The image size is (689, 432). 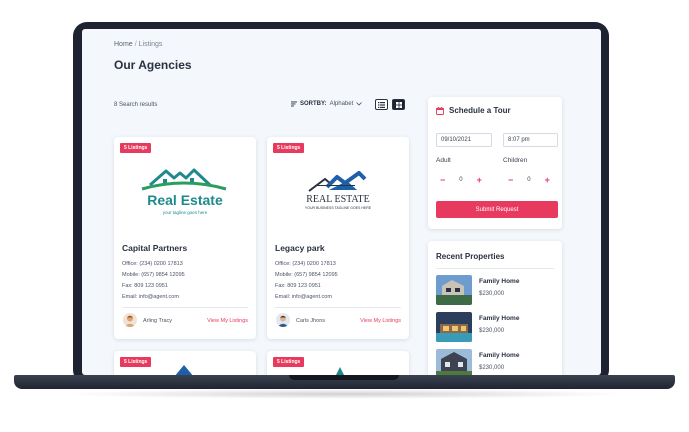 I want to click on tour-title-text: Schedule a Tour, so click(x=480, y=110).